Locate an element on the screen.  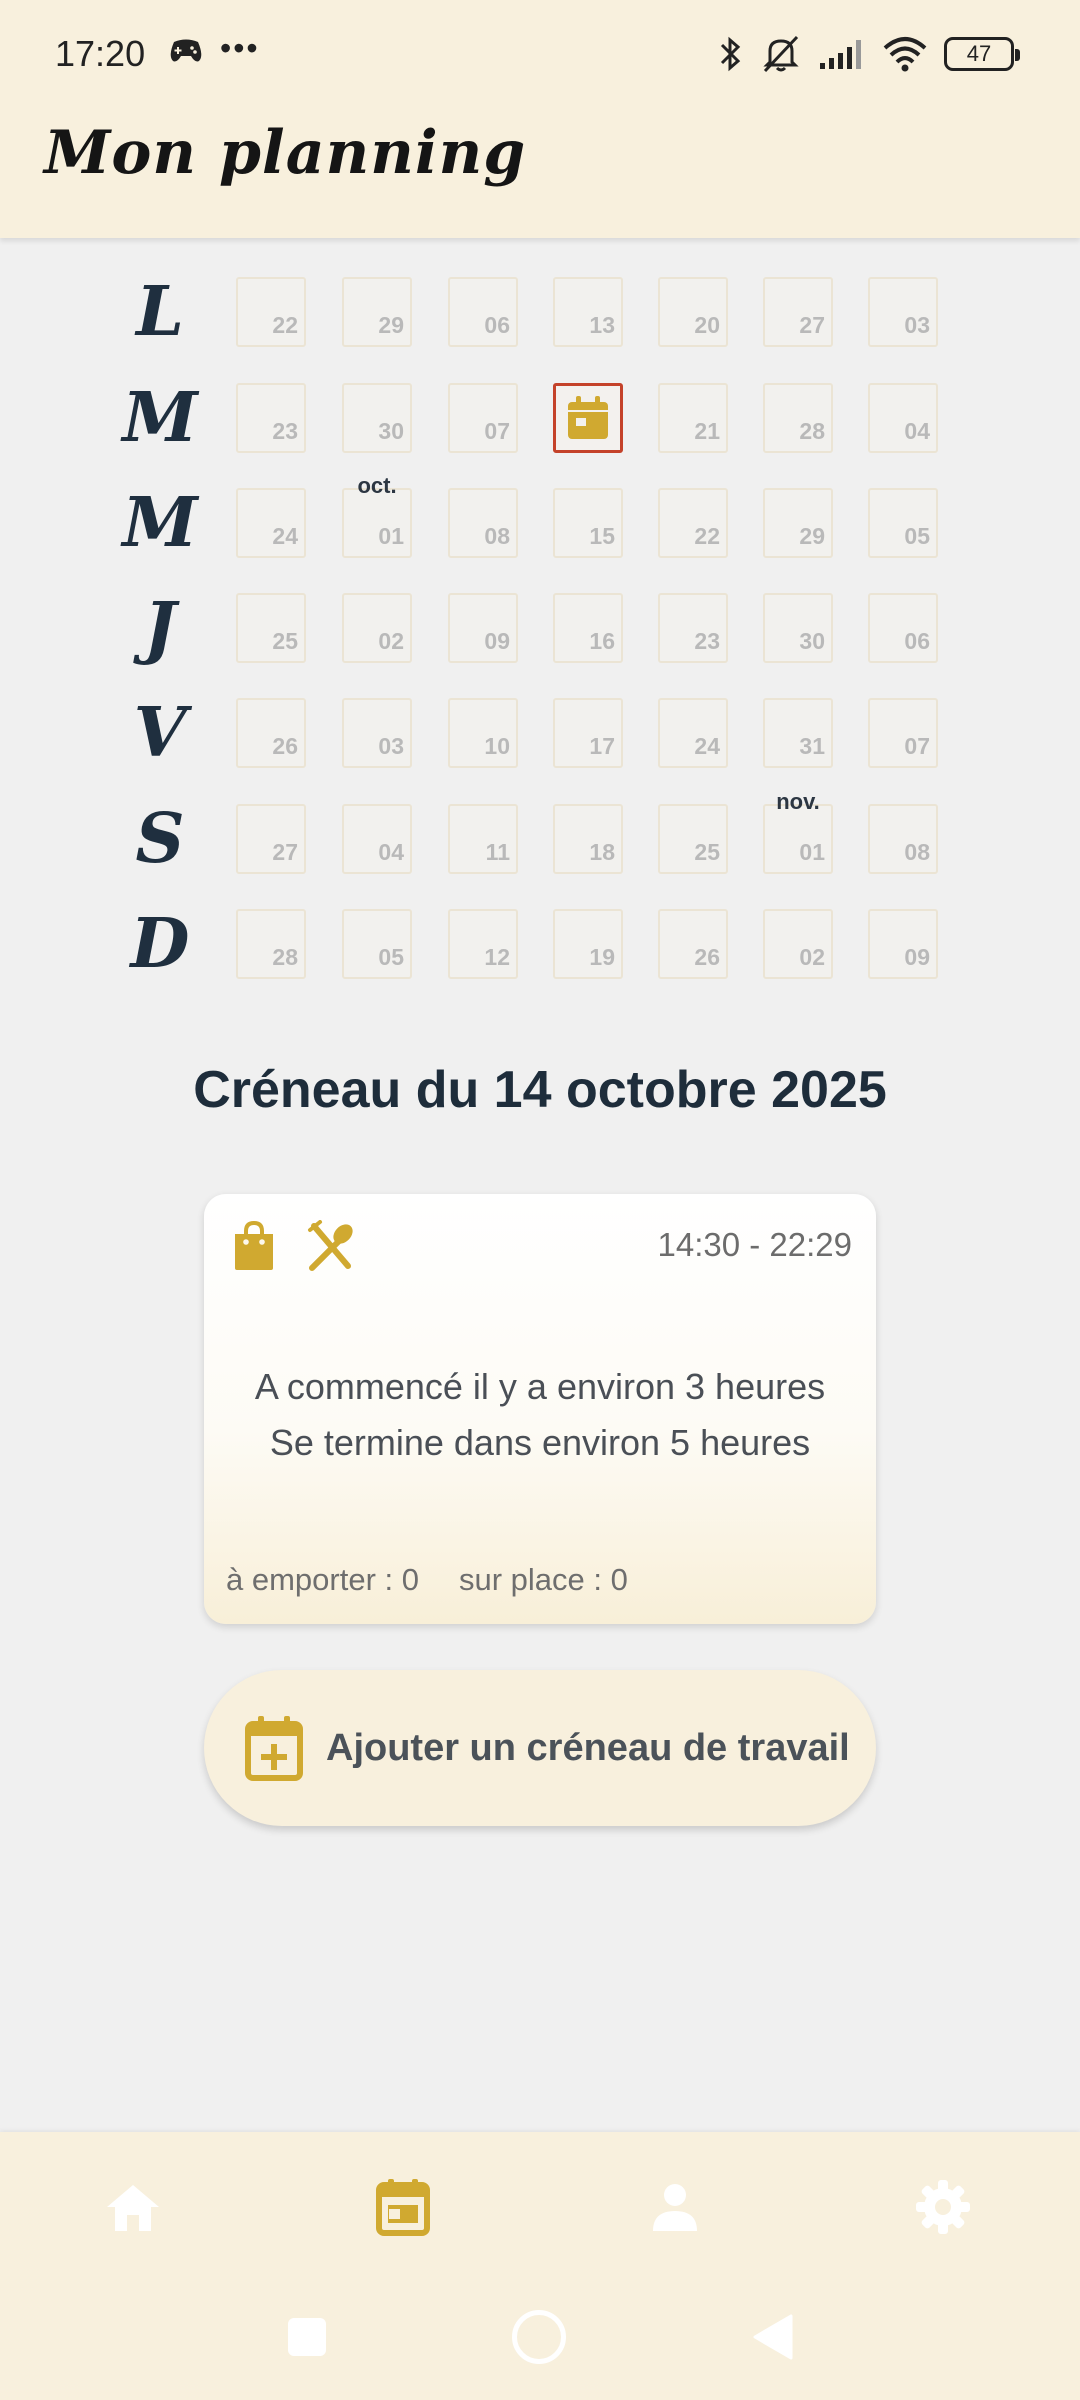
utensils-icon is located at coordinates (330, 1245).